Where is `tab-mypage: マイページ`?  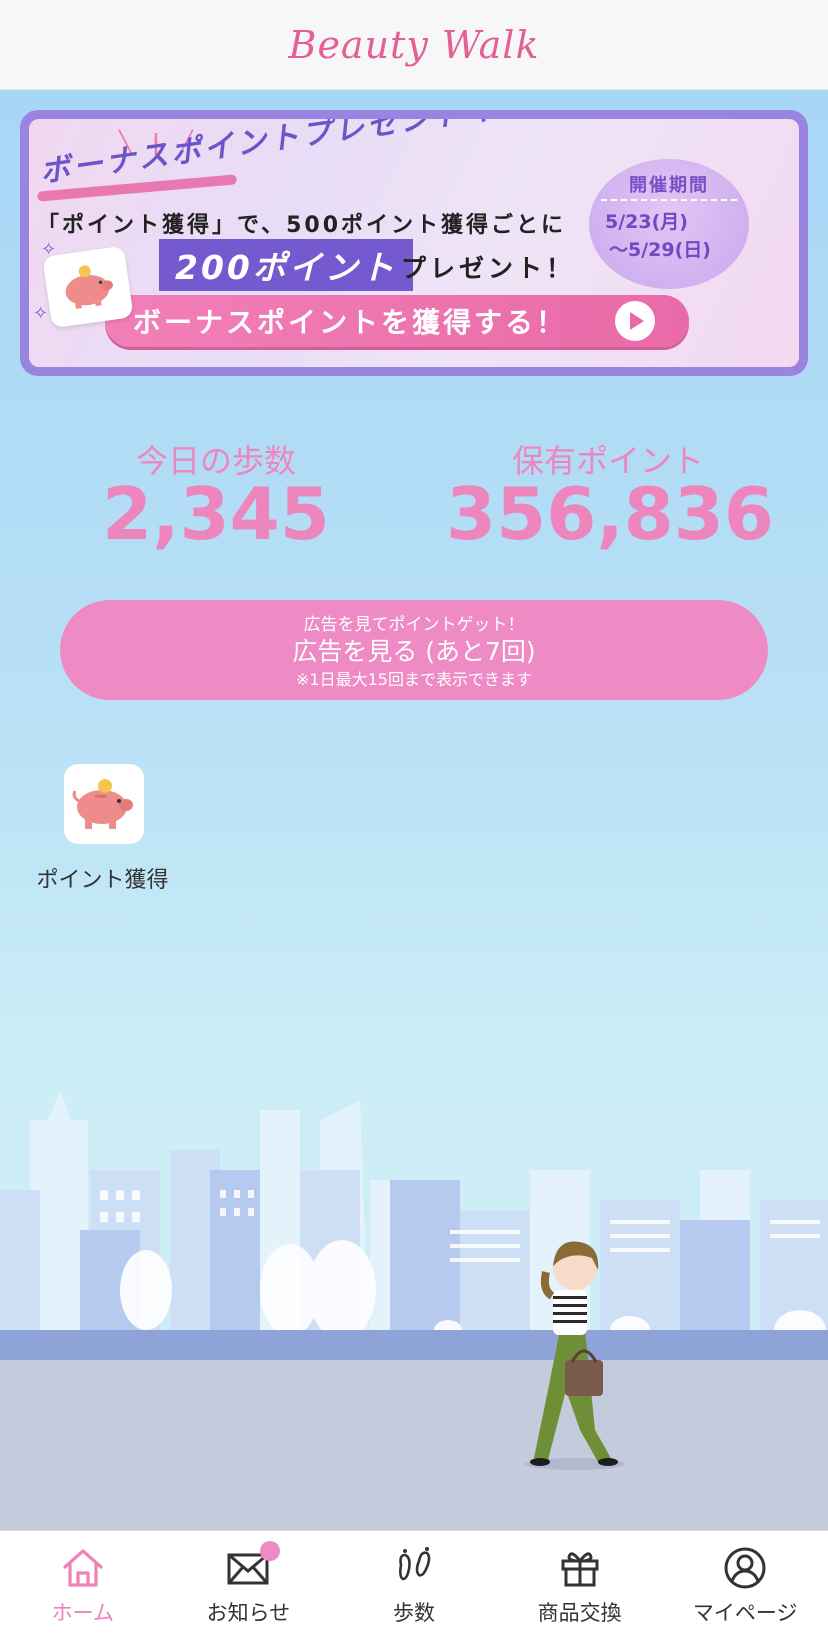 tab-mypage: マイページ is located at coordinates (745, 1584).